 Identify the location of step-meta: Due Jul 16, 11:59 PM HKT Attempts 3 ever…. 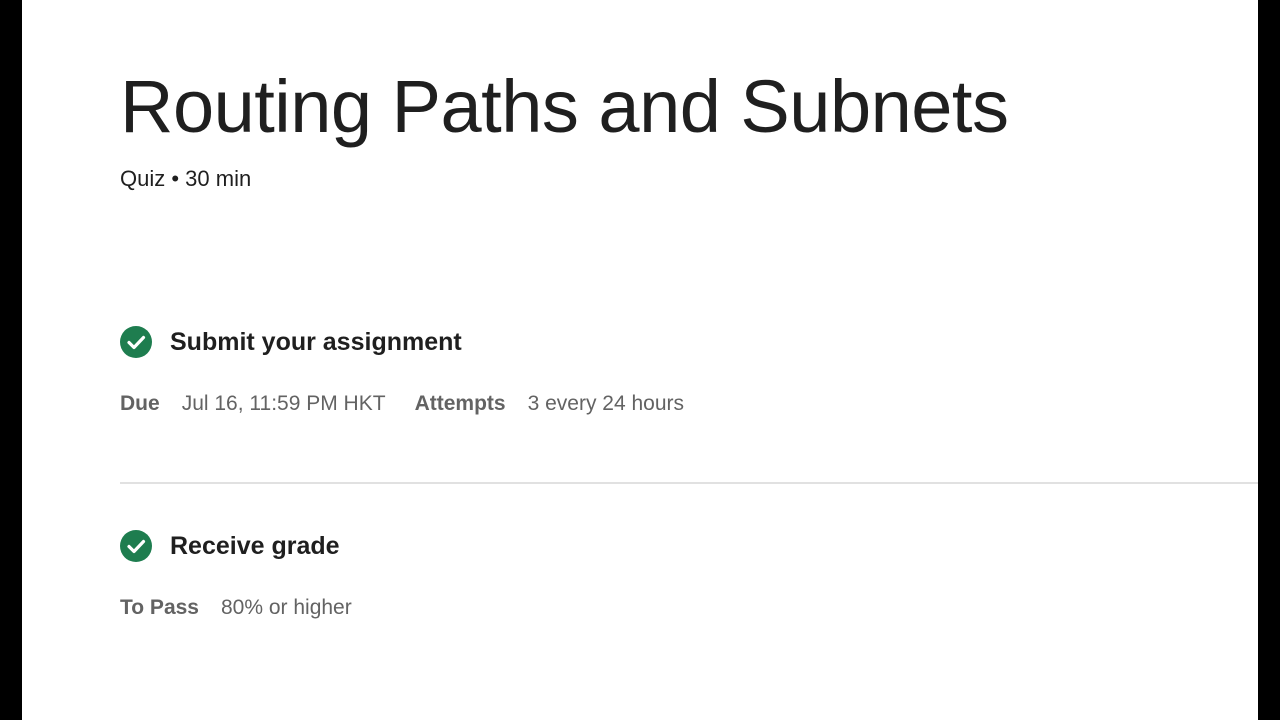
(402, 404).